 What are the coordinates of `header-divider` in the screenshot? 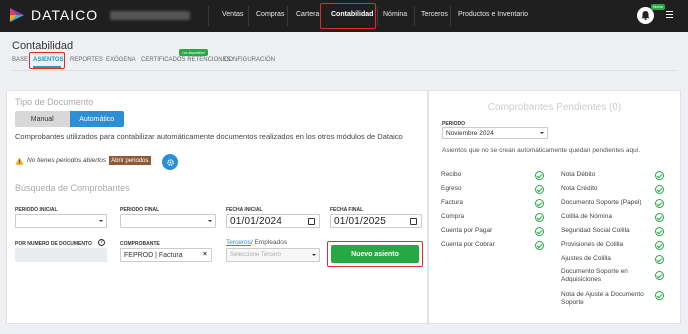 It's located at (344, 70).